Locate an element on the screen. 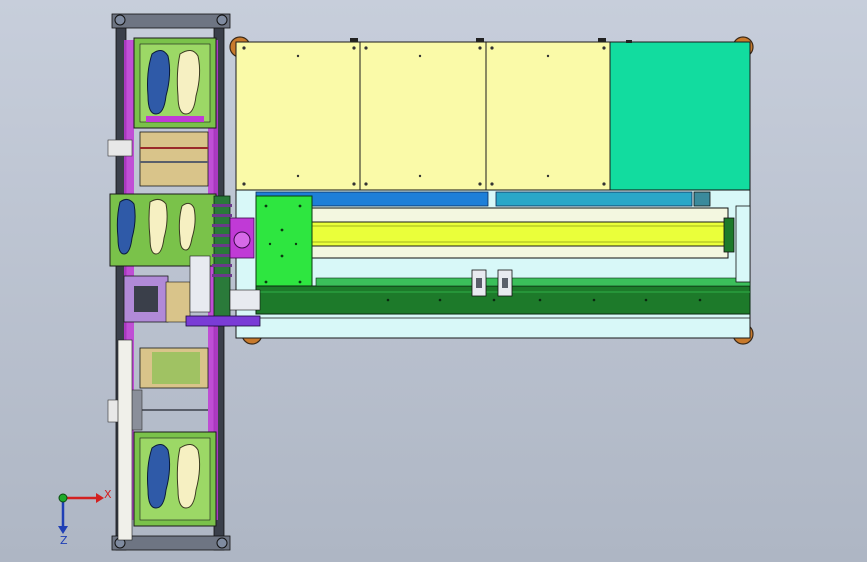  rail-end-block is located at coordinates (702, 199).